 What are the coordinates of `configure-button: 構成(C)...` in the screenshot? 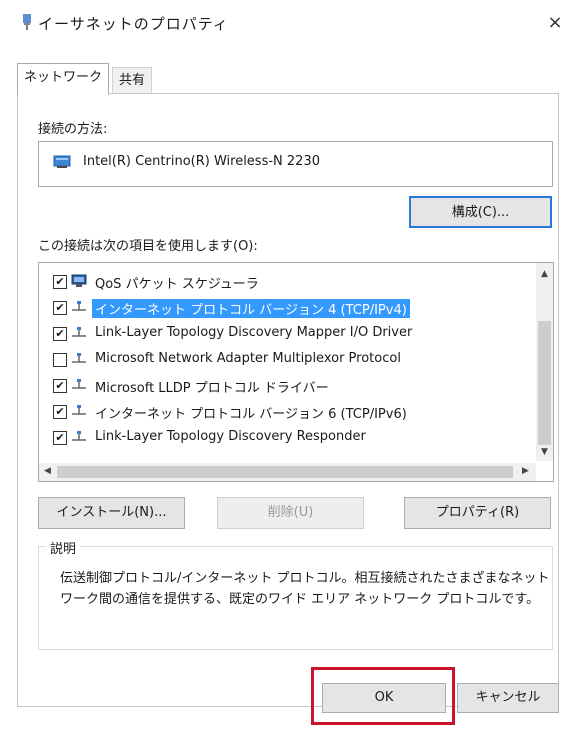 It's located at (480, 212).